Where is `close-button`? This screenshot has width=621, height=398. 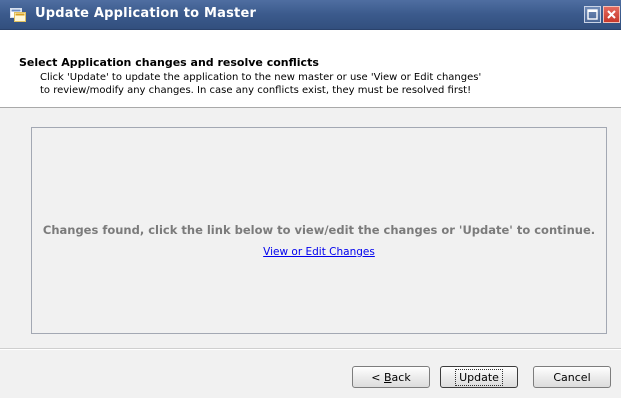 close-button is located at coordinates (611, 14).